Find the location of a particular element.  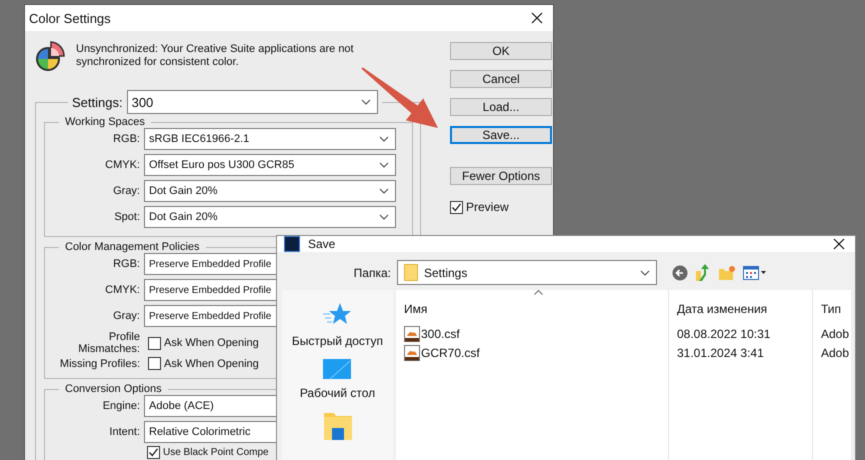

table-cell-text: 31.01.2024 3:41 is located at coordinates (720, 353).